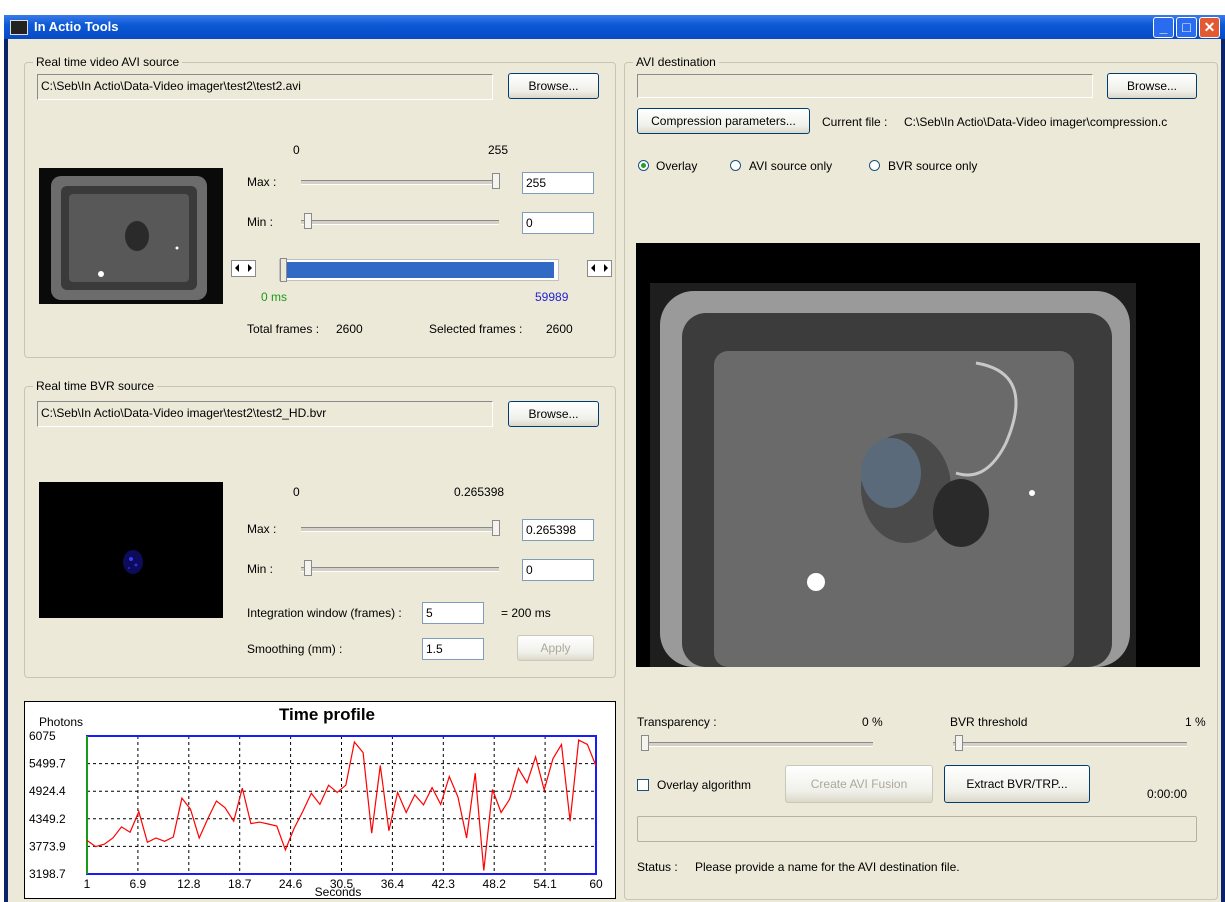 This screenshot has height=902, width=1225. I want to click on chart-y-tick-label: 3198.7, so click(47, 874).